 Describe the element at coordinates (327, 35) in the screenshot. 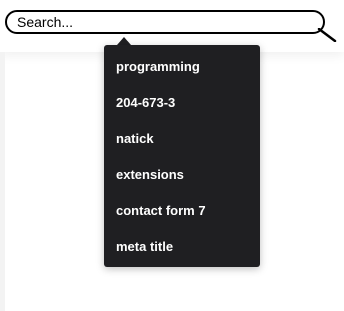

I see `search-icon` at that location.